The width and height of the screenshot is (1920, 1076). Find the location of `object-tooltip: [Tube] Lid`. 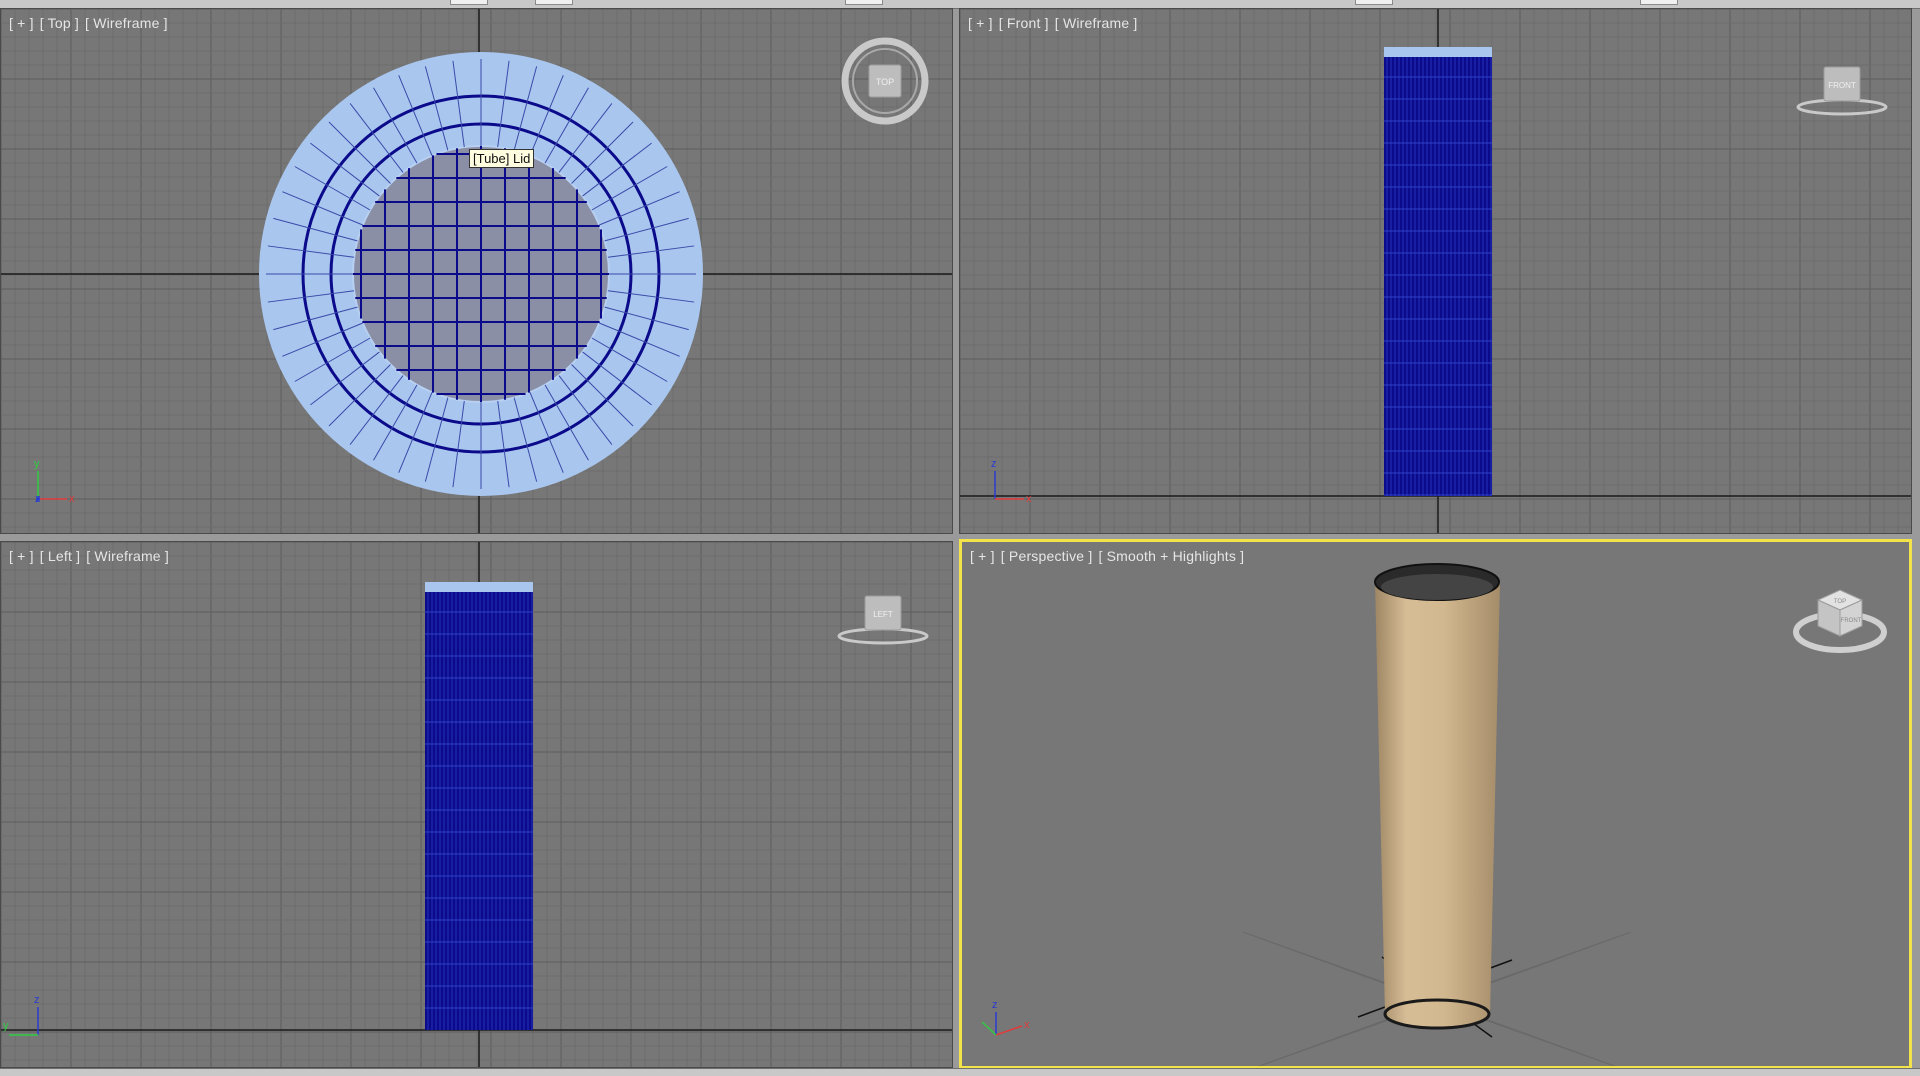

object-tooltip: [Tube] Lid is located at coordinates (502, 158).